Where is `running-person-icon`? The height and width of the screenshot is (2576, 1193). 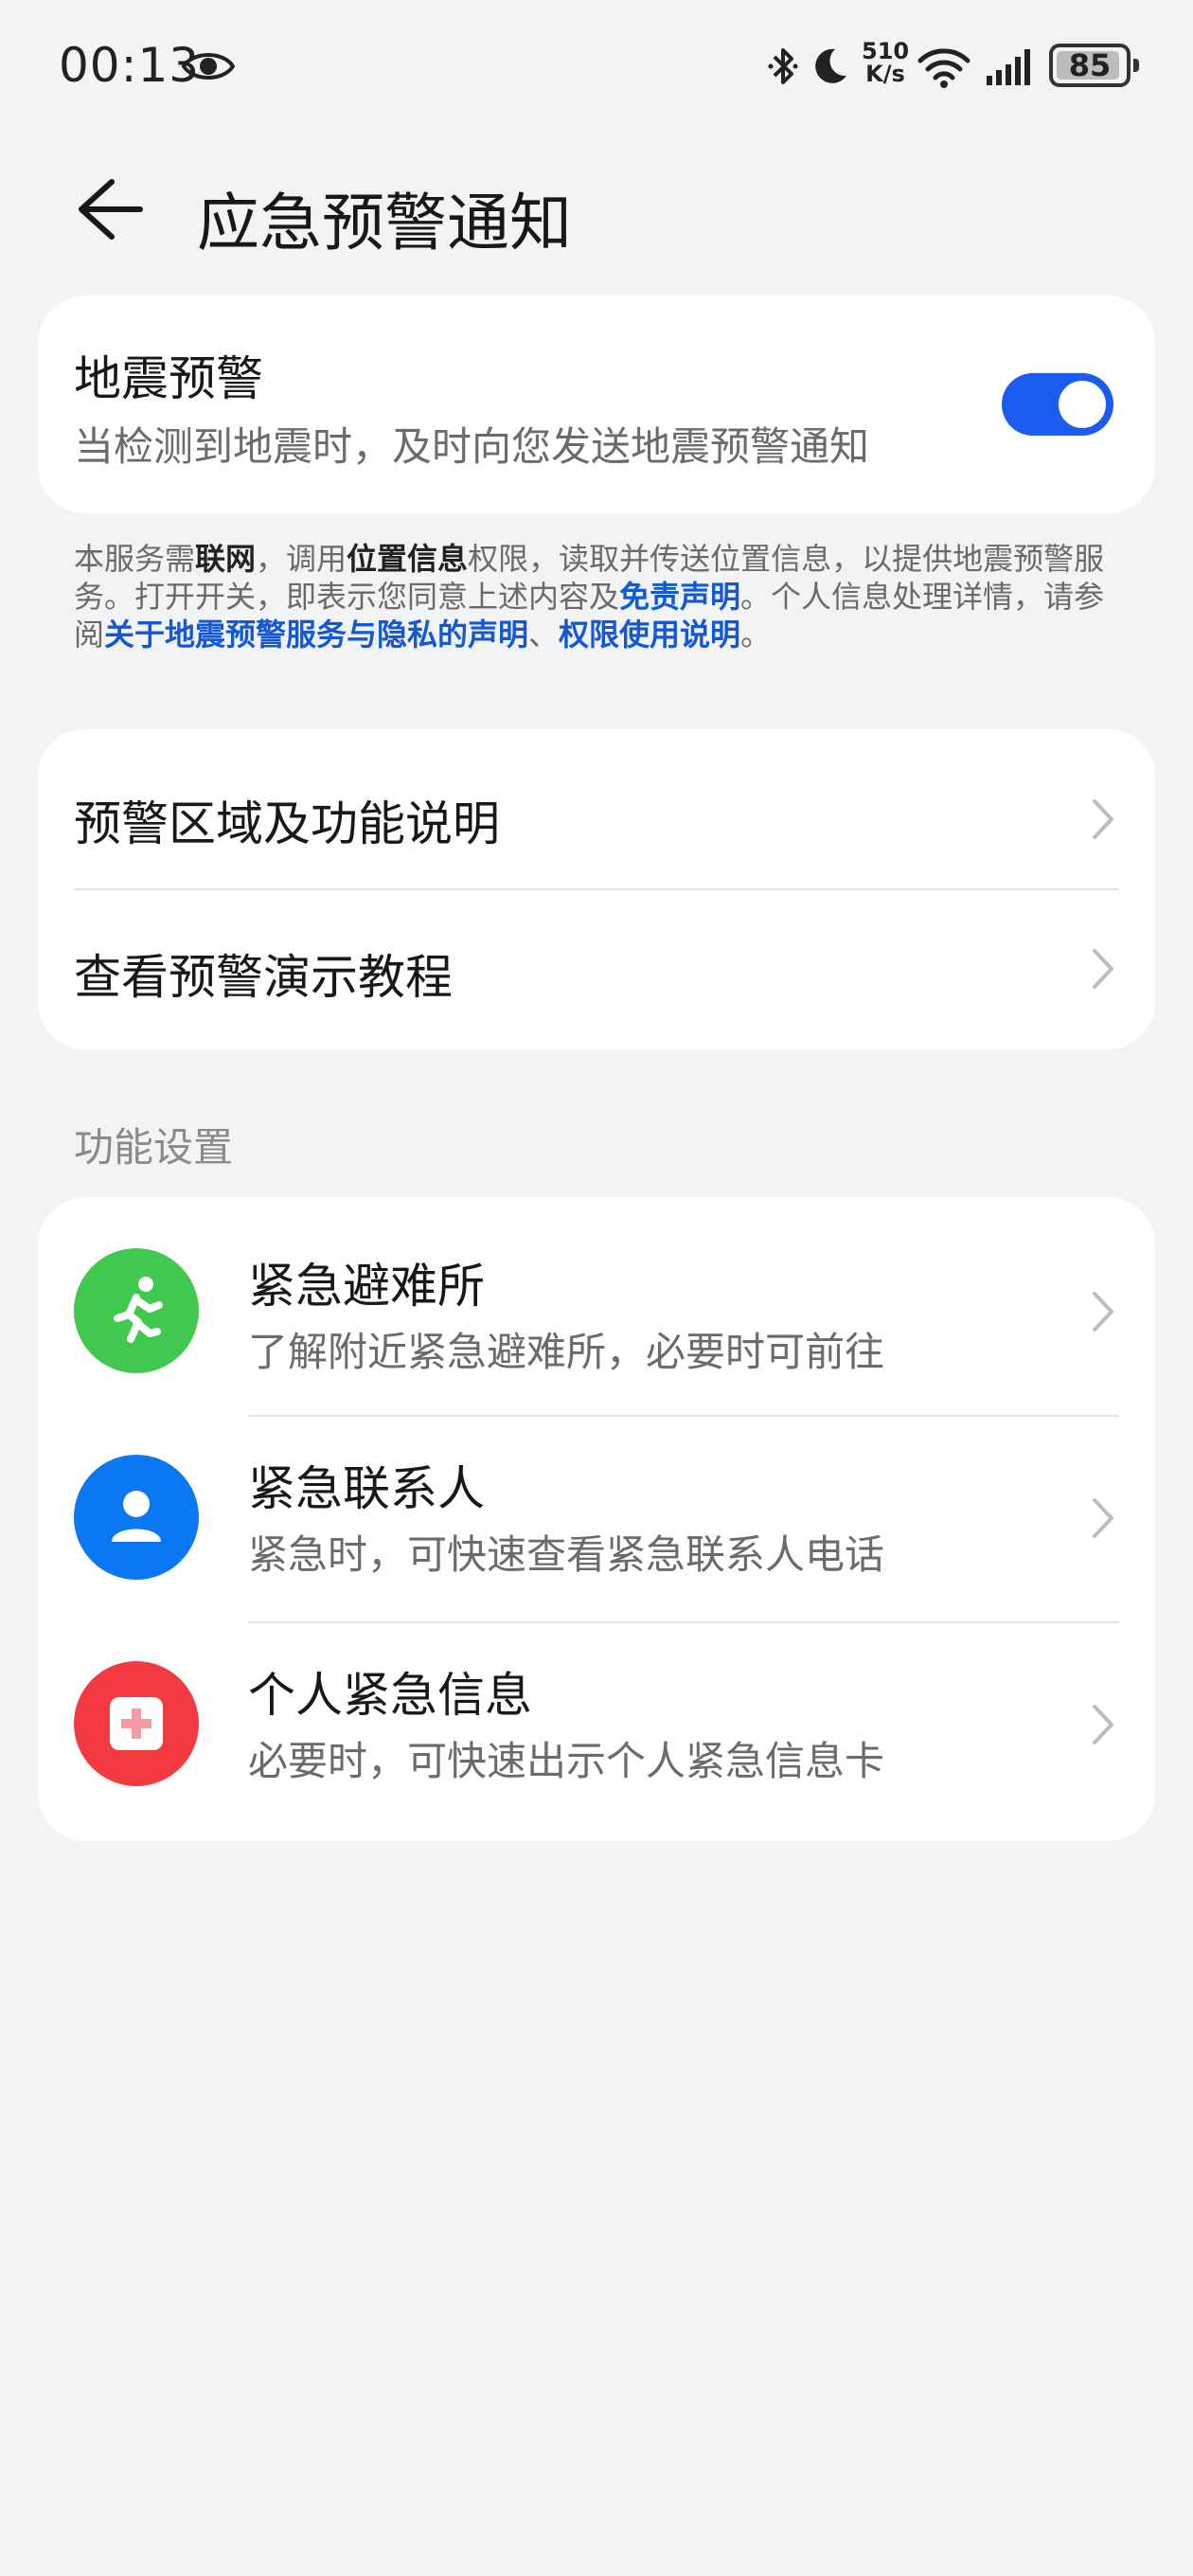
running-person-icon is located at coordinates (136, 1310).